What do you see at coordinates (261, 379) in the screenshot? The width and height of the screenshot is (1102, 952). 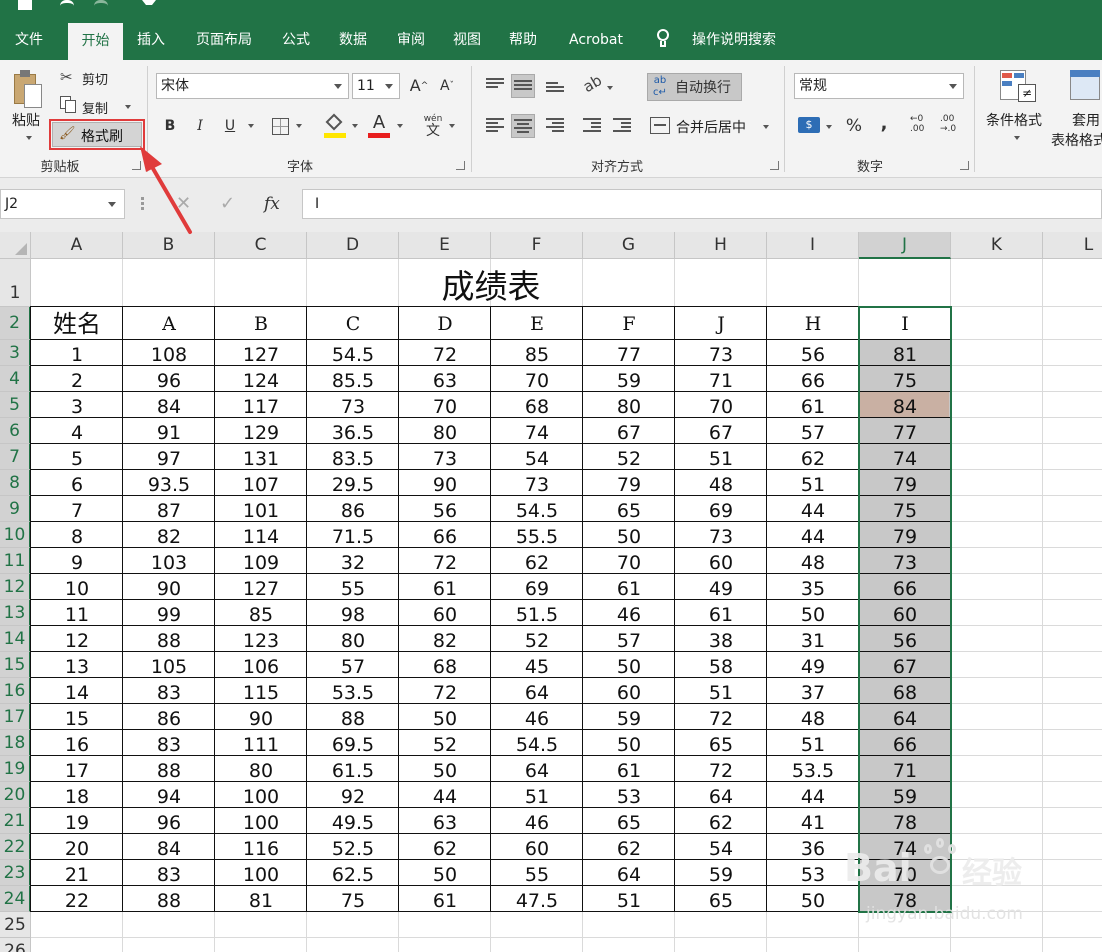 I see `table-cell: 124` at bounding box center [261, 379].